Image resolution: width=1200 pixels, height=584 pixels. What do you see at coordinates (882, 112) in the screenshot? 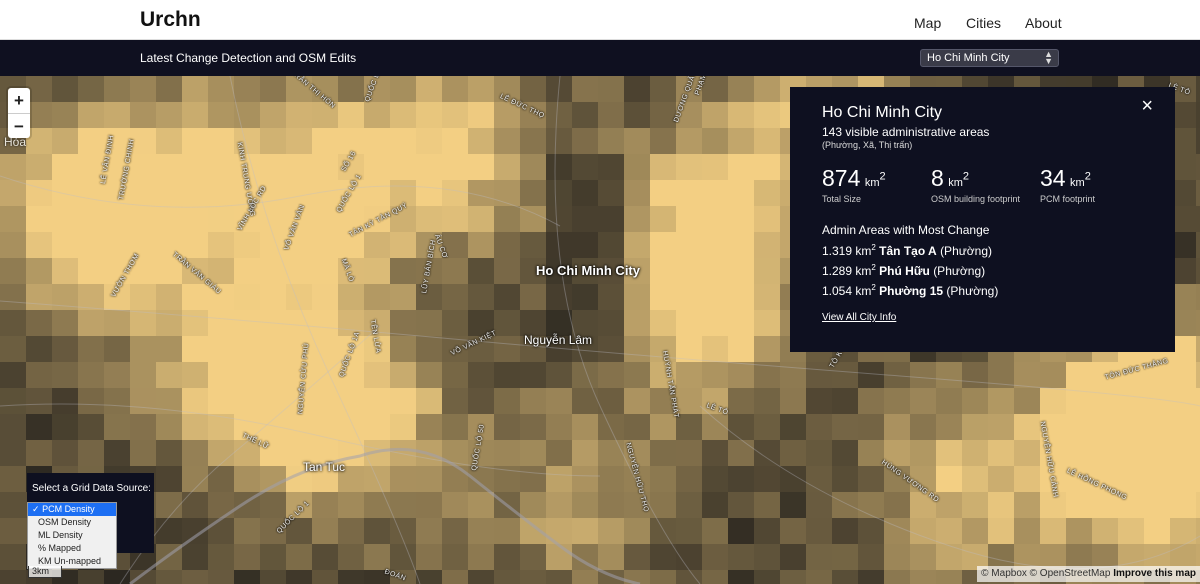
I see `panel-city-name: Ho Chi Minh City` at bounding box center [882, 112].